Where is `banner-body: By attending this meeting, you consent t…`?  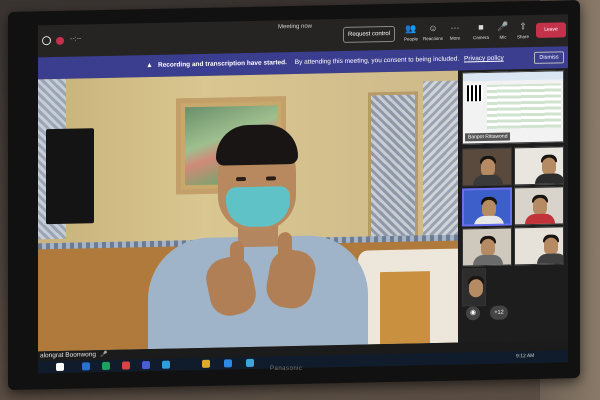 banner-body: By attending this meeting, you consent t… is located at coordinates (377, 60).